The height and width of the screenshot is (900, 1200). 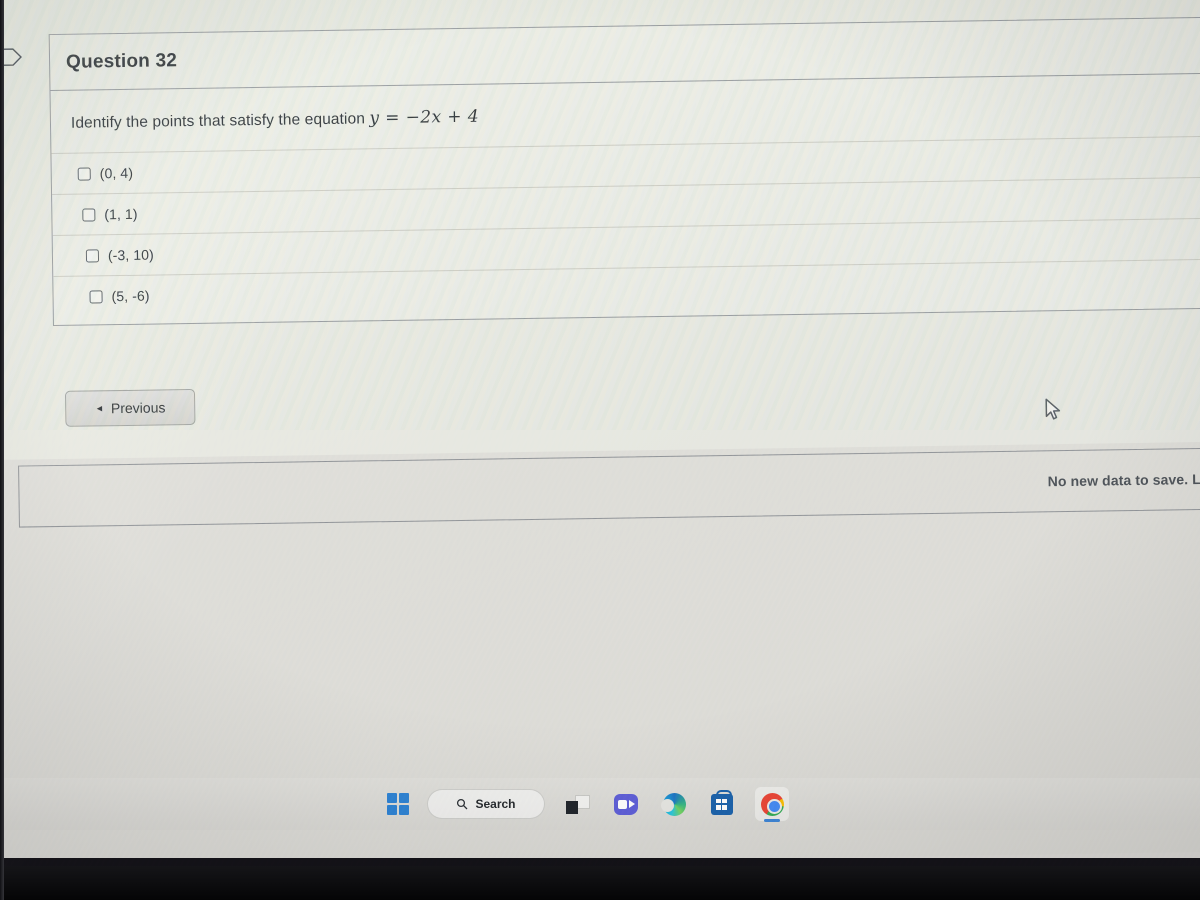 I want to click on mouse-arrow-cursor, so click(x=1053, y=410).